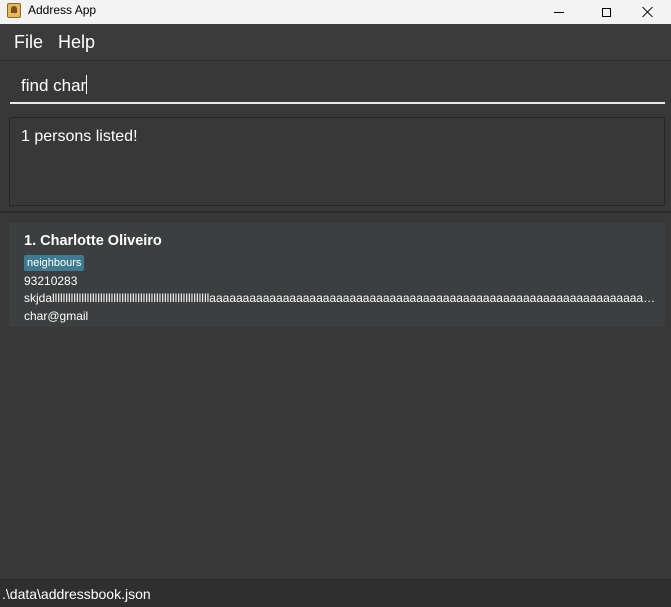  I want to click on close-icon, so click(648, 12).